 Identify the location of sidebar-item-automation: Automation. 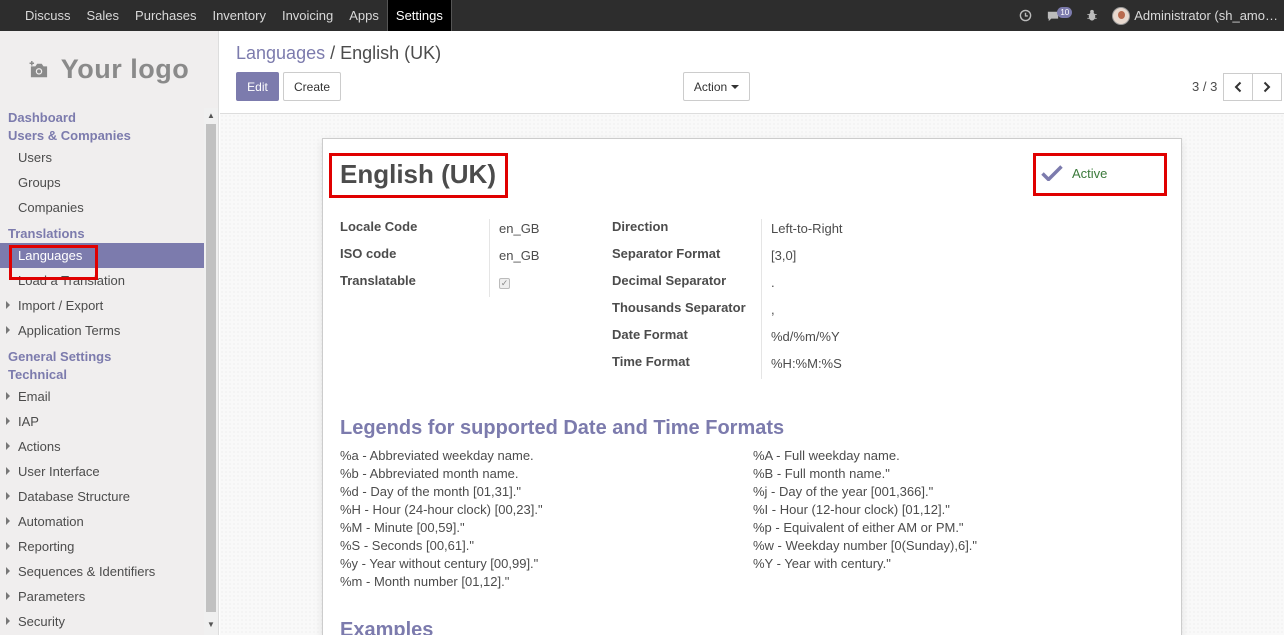
(102, 521).